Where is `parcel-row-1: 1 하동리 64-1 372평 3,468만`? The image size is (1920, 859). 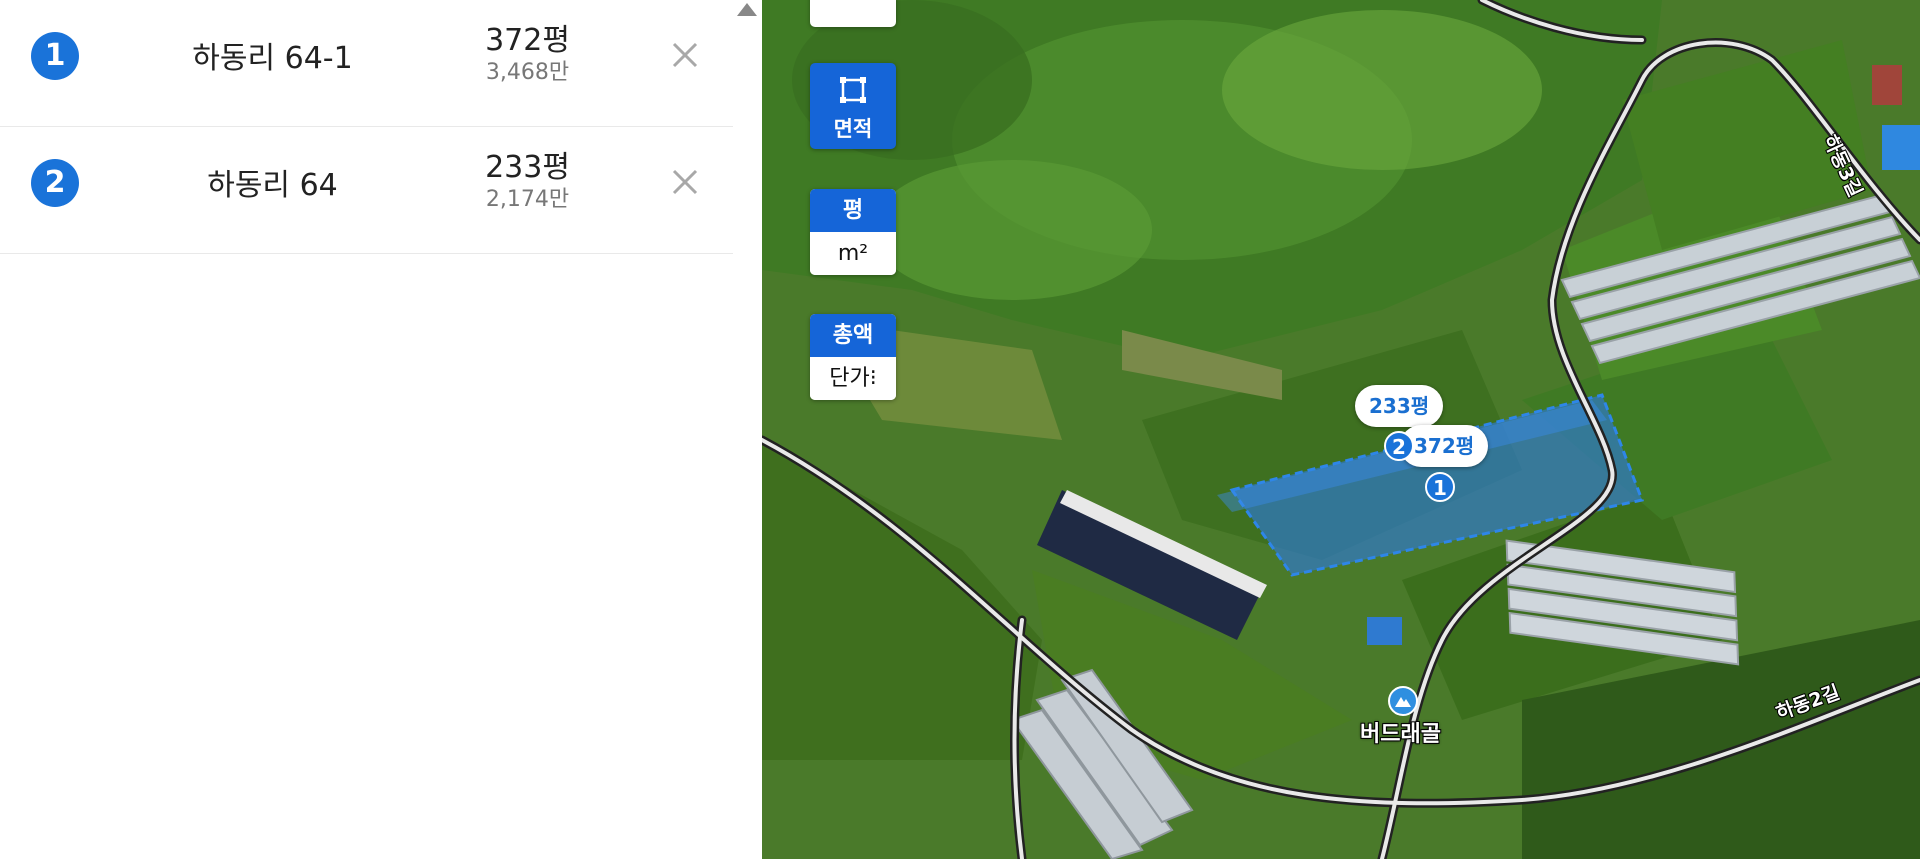 parcel-row-1: 1 하동리 64-1 372평 3,468만 is located at coordinates (366, 63).